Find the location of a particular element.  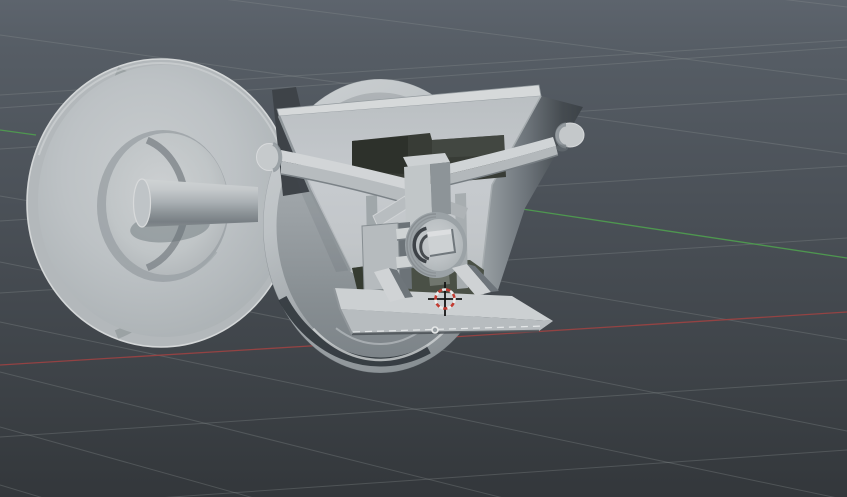

strap-side-face is located at coordinates (440, 189).